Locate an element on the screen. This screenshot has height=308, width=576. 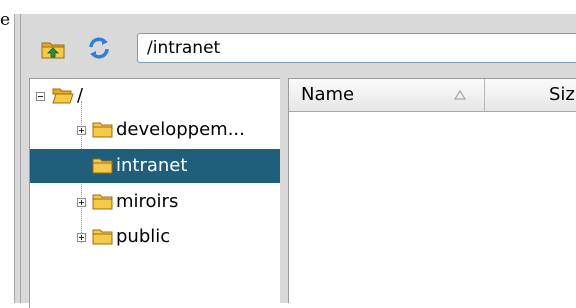
path-input: /intranet is located at coordinates (356, 48).